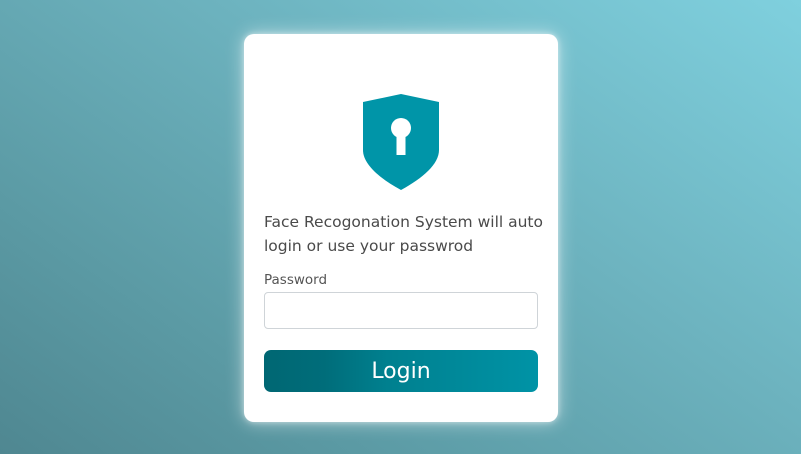  What do you see at coordinates (401, 142) in the screenshot?
I see `shield-keyhole-icon` at bounding box center [401, 142].